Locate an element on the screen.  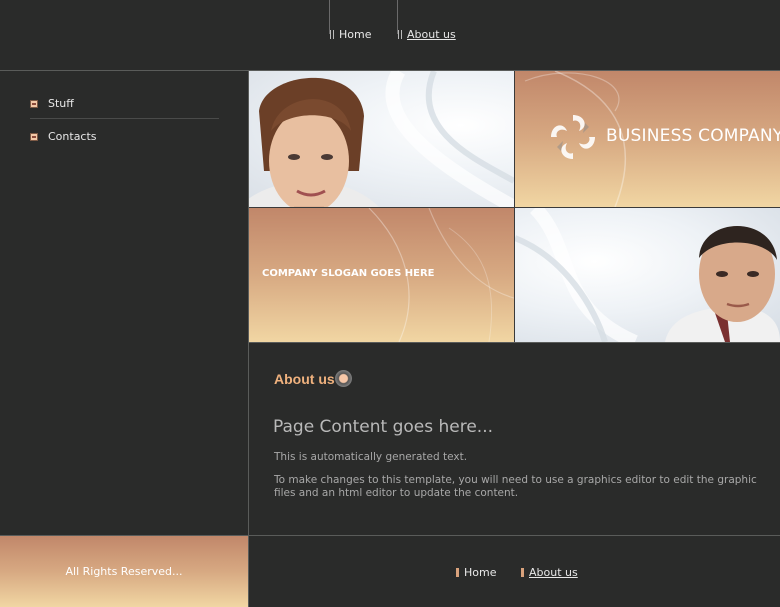
brand-panel: BUSINESS COMPANY is located at coordinates (647, 139).